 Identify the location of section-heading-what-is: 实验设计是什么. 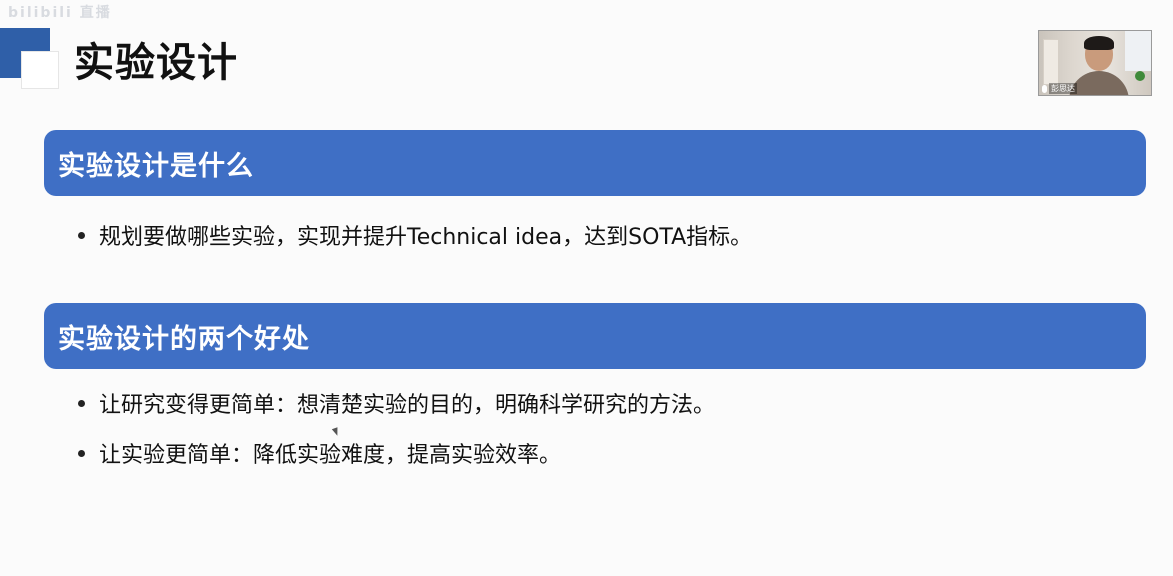
(156, 166).